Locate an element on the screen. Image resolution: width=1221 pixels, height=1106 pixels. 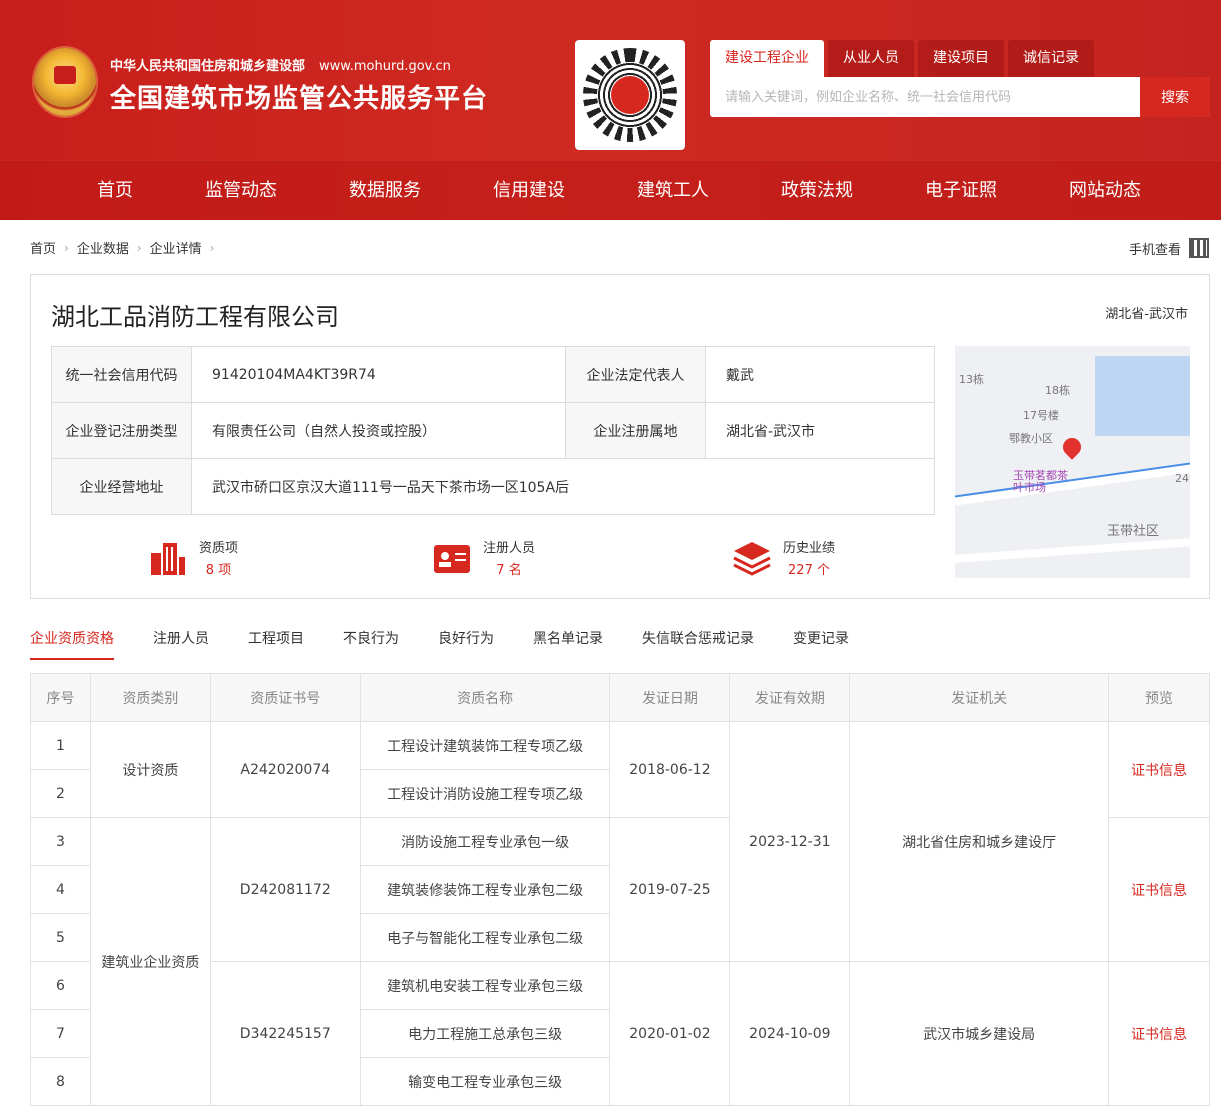
search-tab-credit: 诚信记录 is located at coordinates (1051, 58).